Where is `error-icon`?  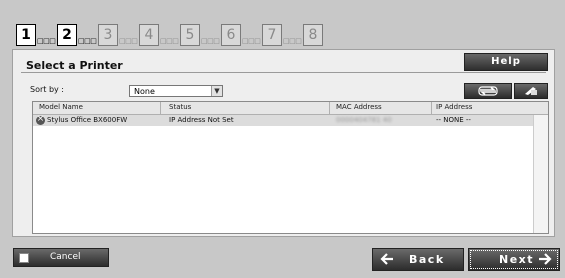
error-icon is located at coordinates (40, 119).